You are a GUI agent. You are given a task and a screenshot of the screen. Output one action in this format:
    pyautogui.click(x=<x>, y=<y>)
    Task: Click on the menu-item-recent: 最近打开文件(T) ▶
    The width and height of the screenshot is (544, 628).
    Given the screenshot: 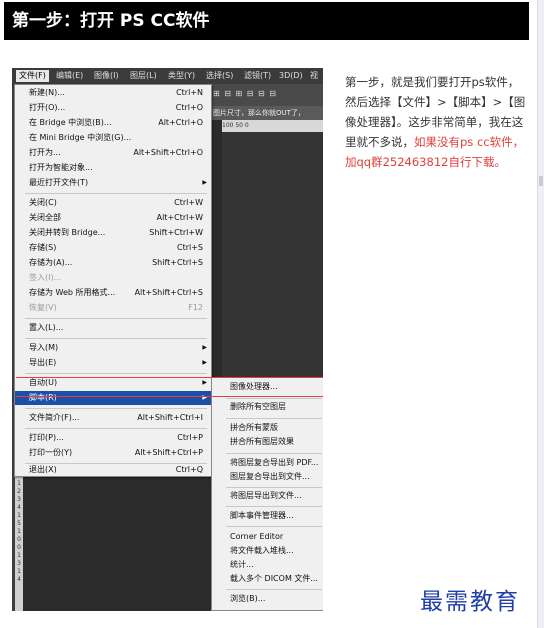 What is the action you would take?
    pyautogui.click(x=113, y=183)
    